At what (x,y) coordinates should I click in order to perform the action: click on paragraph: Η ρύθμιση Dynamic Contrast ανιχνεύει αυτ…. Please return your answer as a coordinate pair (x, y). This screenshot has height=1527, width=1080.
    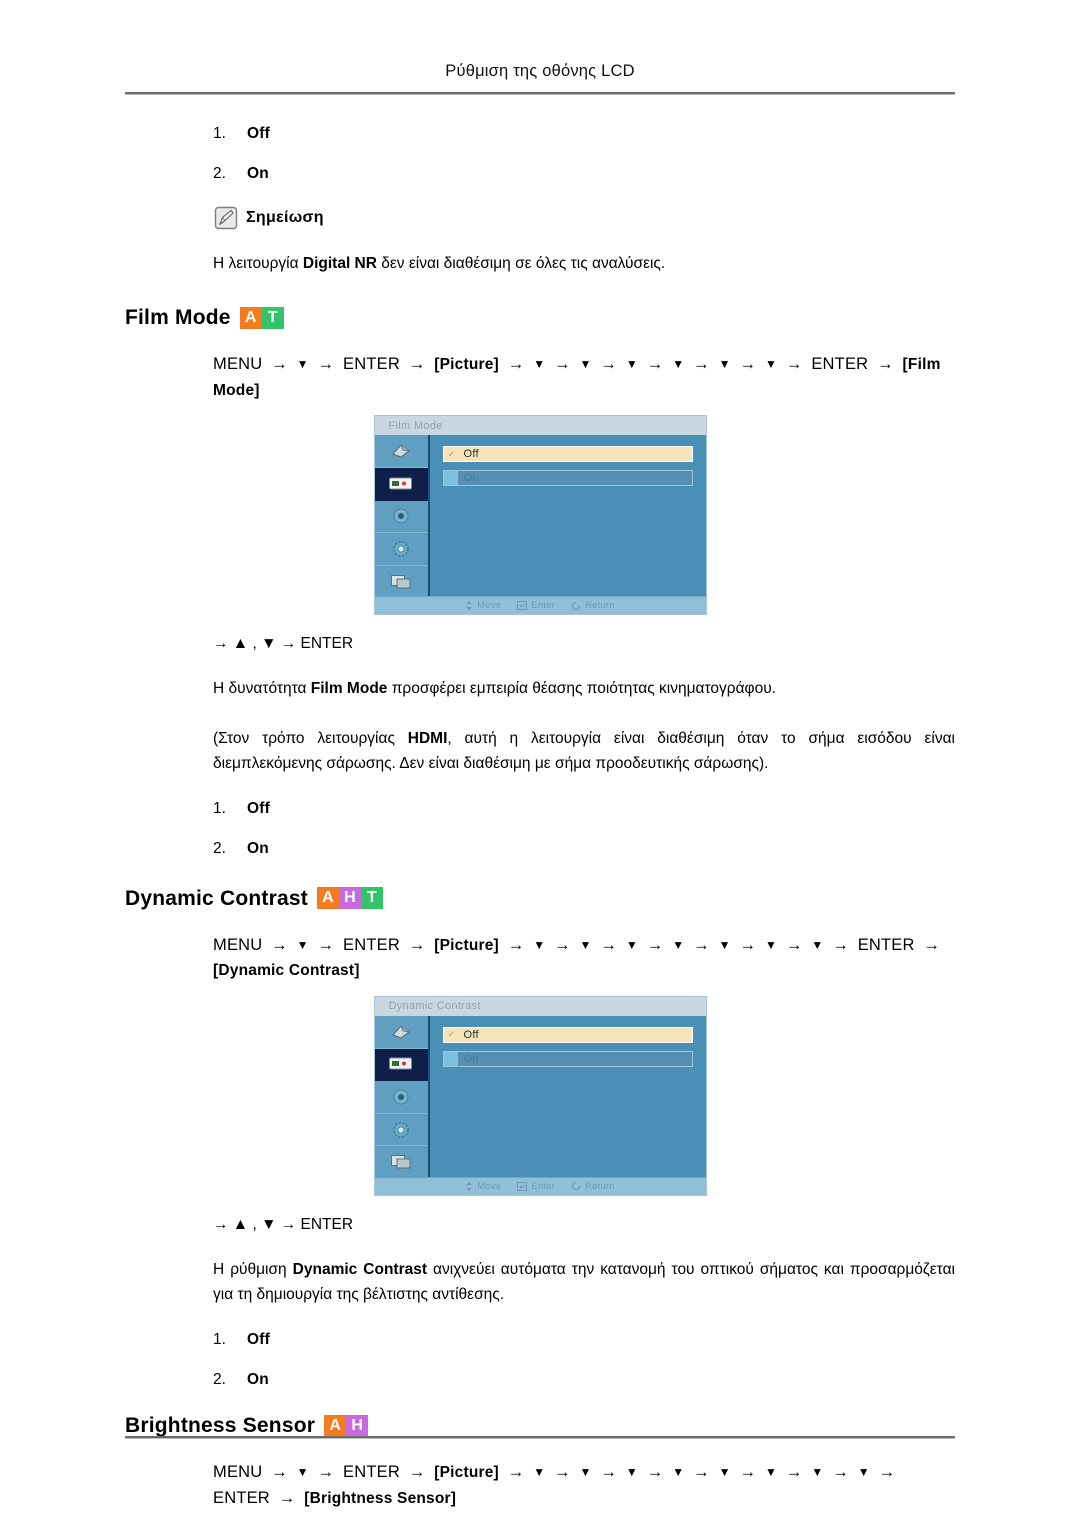
    Looking at the image, I should click on (584, 1282).